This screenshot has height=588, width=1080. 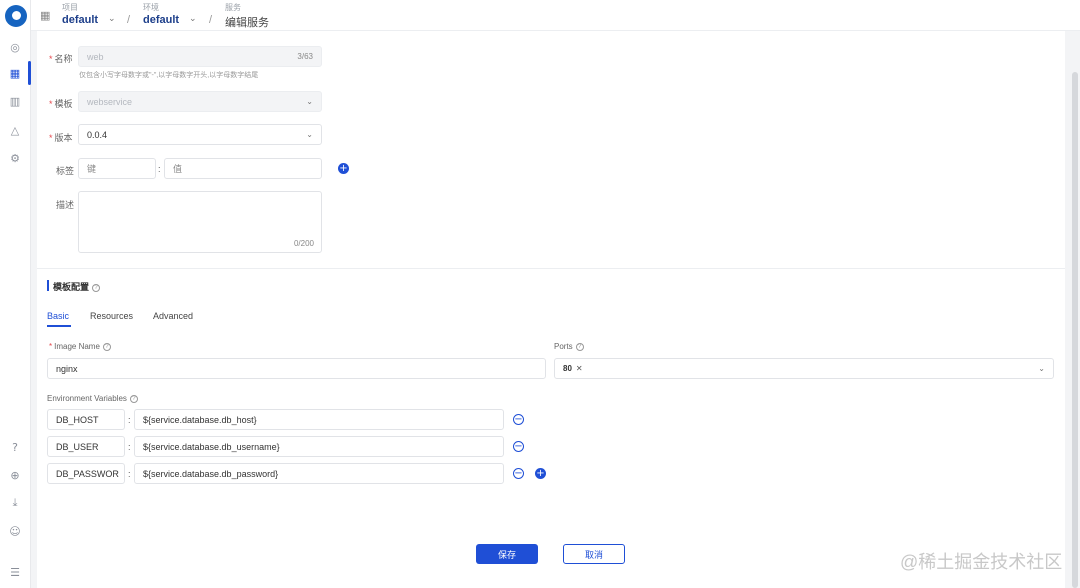 I want to click on watermark: @稀土掘金技术社区, so click(x=981, y=562).